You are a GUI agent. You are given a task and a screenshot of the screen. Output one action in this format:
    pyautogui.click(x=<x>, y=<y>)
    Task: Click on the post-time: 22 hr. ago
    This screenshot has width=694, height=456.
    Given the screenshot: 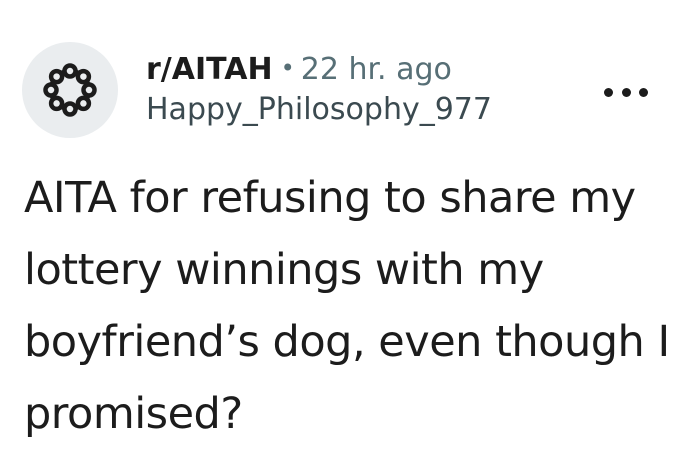 What is the action you would take?
    pyautogui.click(x=376, y=69)
    